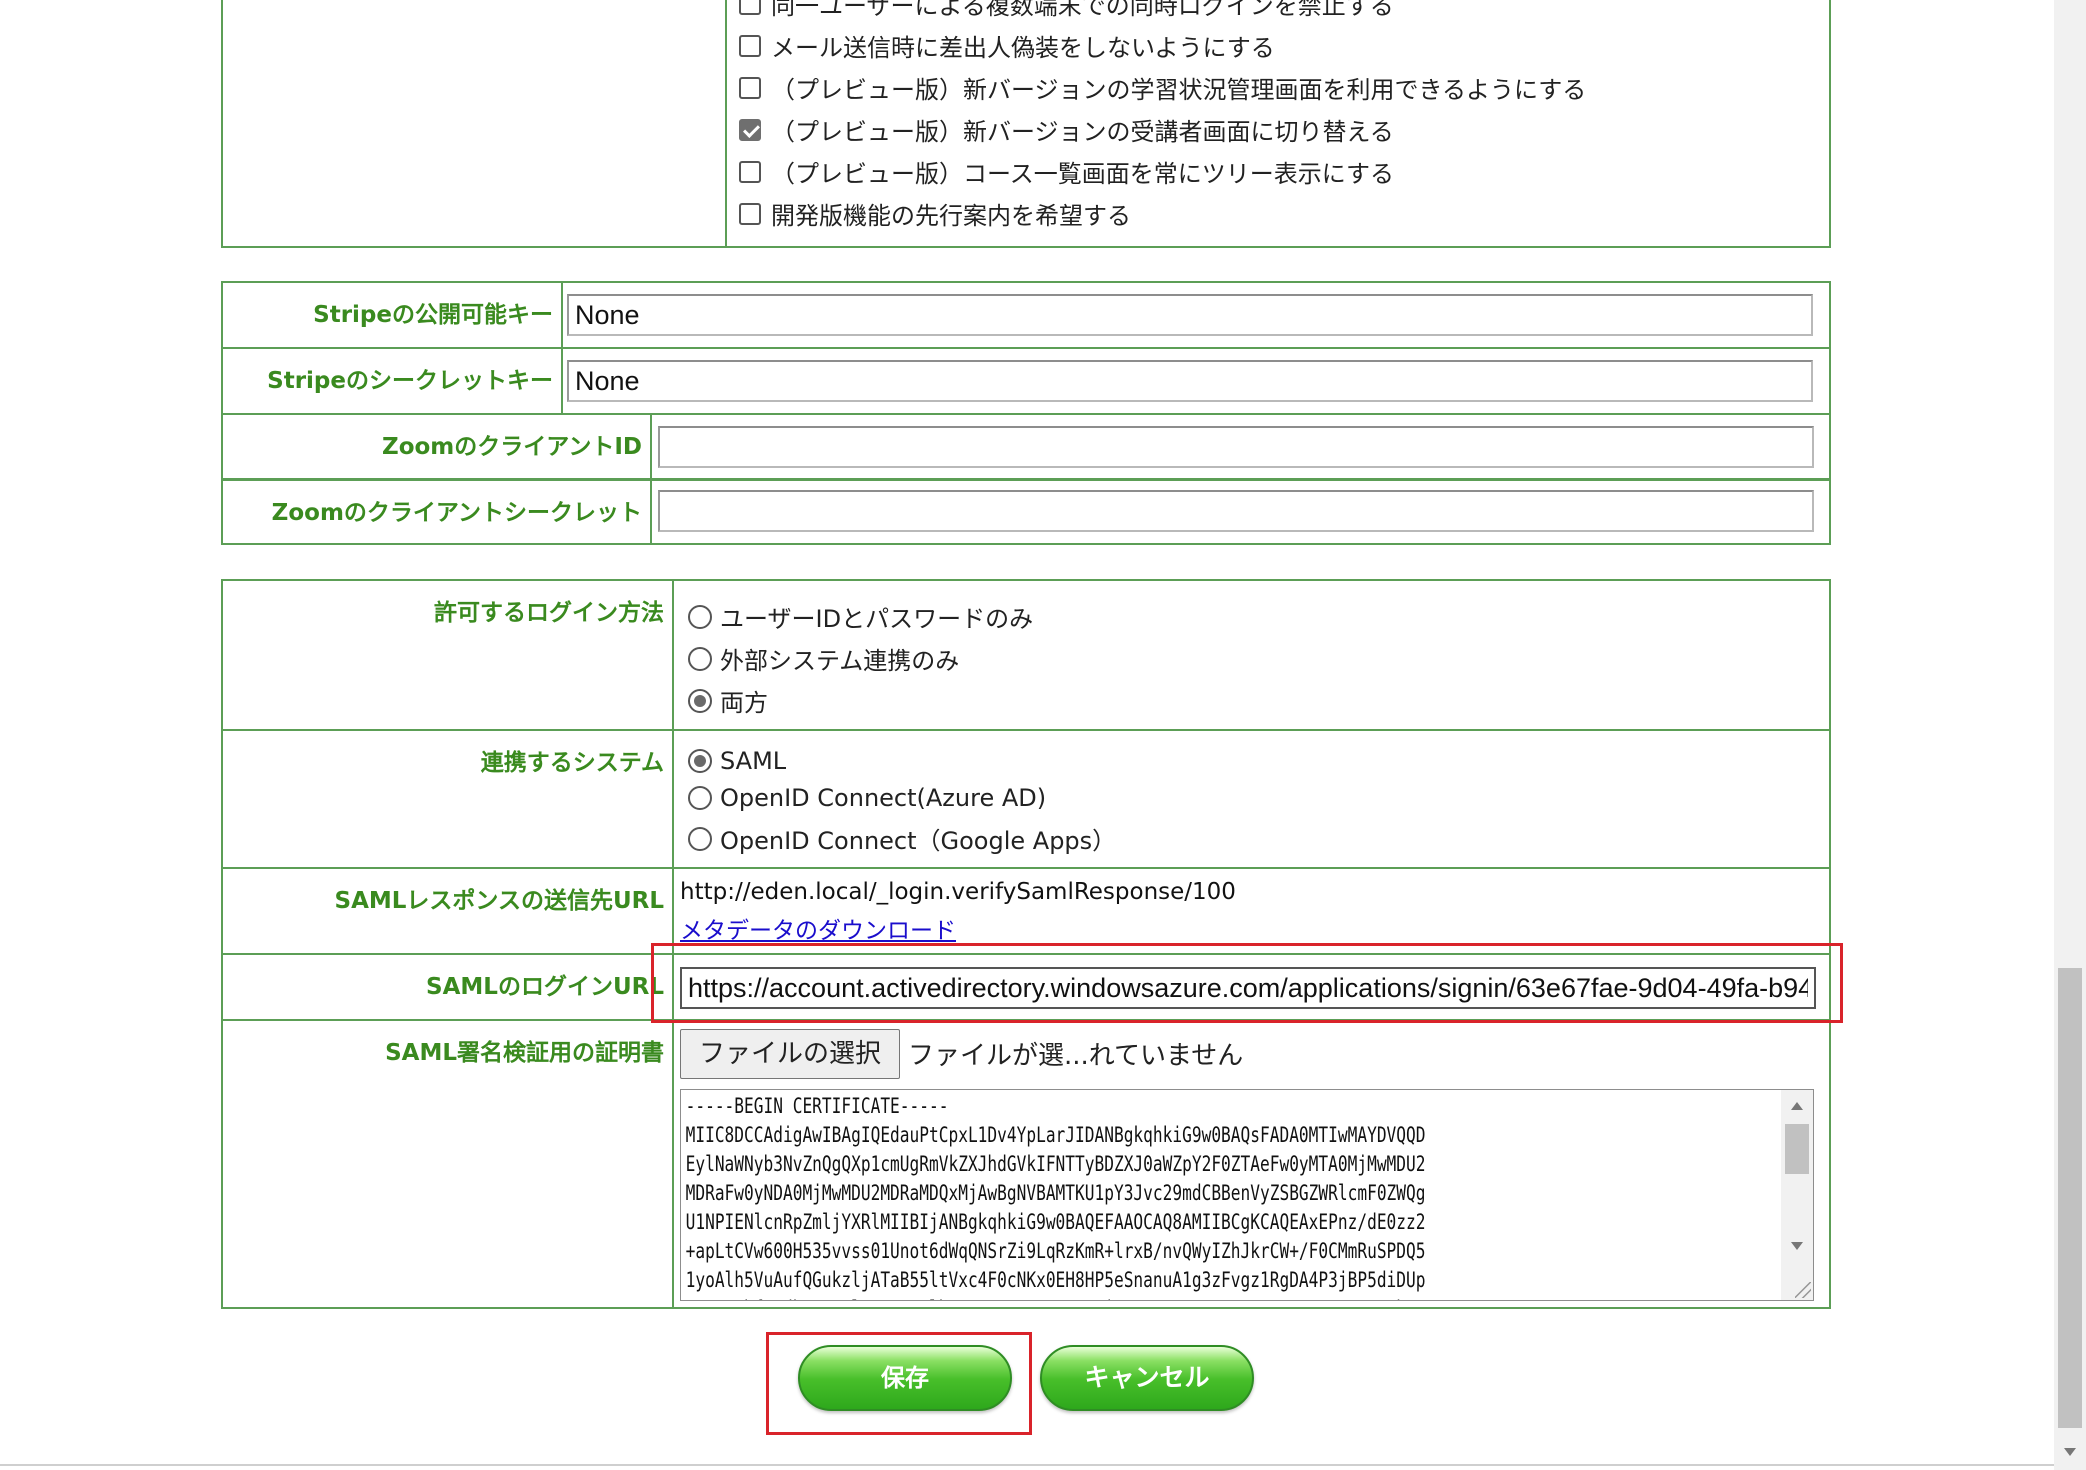  I want to click on radio-label: OpenID Connect（Google Apps）, so click(918, 841).